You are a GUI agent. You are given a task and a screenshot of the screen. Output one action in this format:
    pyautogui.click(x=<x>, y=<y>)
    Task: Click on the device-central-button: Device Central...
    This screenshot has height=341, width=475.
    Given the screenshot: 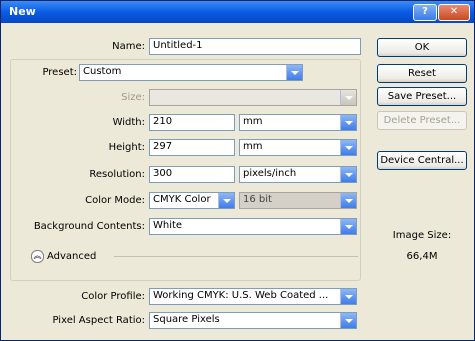 What is the action you would take?
    pyautogui.click(x=422, y=160)
    